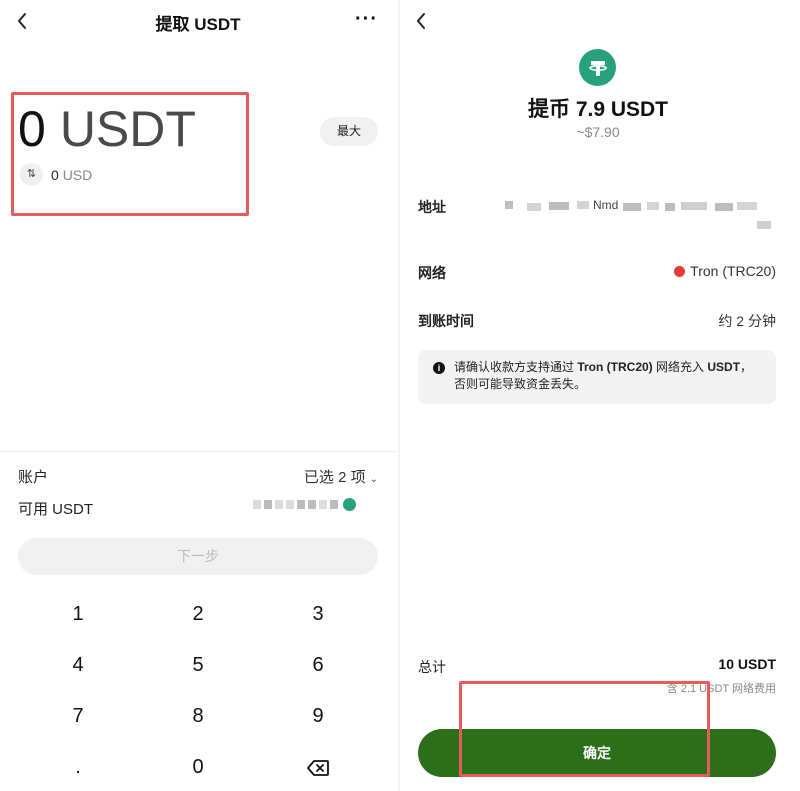 This screenshot has width=800, height=791. Describe the element at coordinates (747, 664) in the screenshot. I see `total-value: 10 USDT` at that location.